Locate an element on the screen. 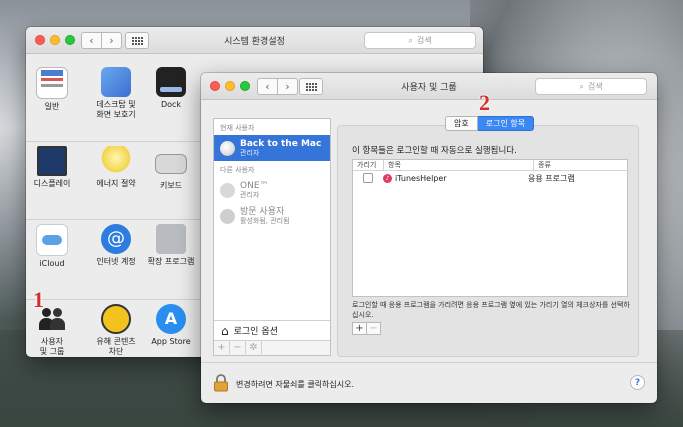  annotation-marker: 2 is located at coordinates (484, 102).